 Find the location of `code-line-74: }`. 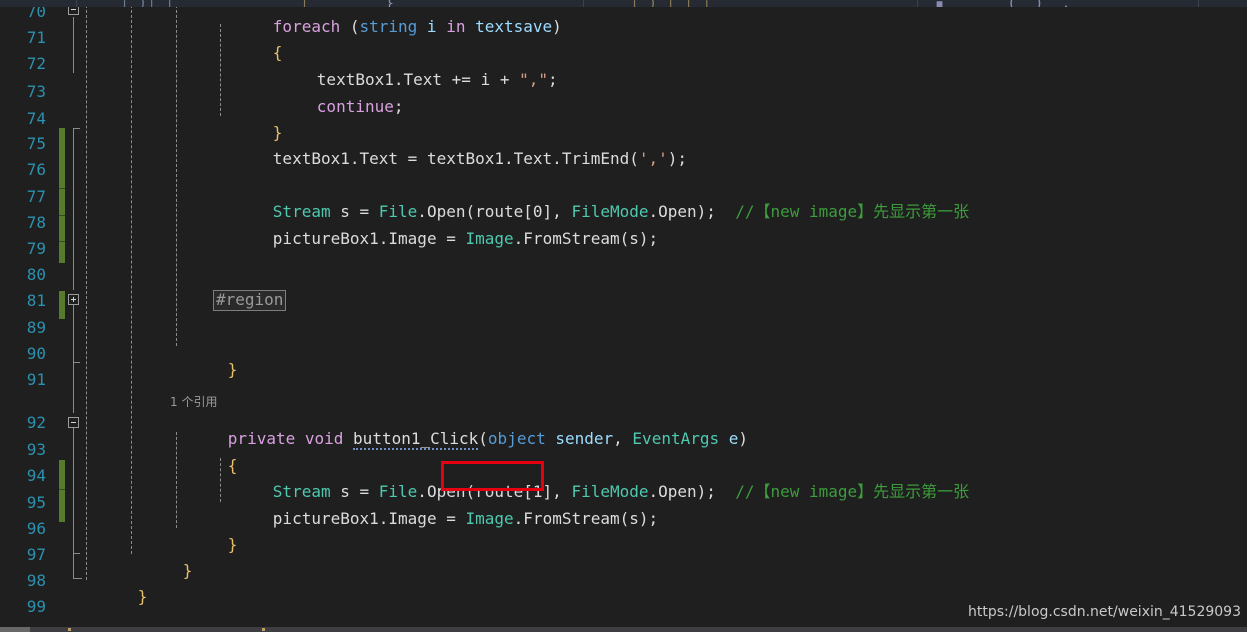

code-line-74: } is located at coordinates (249, 124).